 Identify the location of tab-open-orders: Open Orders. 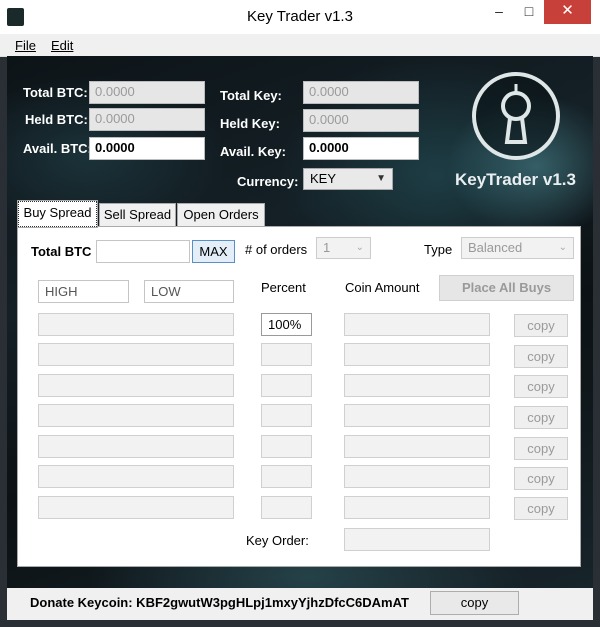
(221, 214).